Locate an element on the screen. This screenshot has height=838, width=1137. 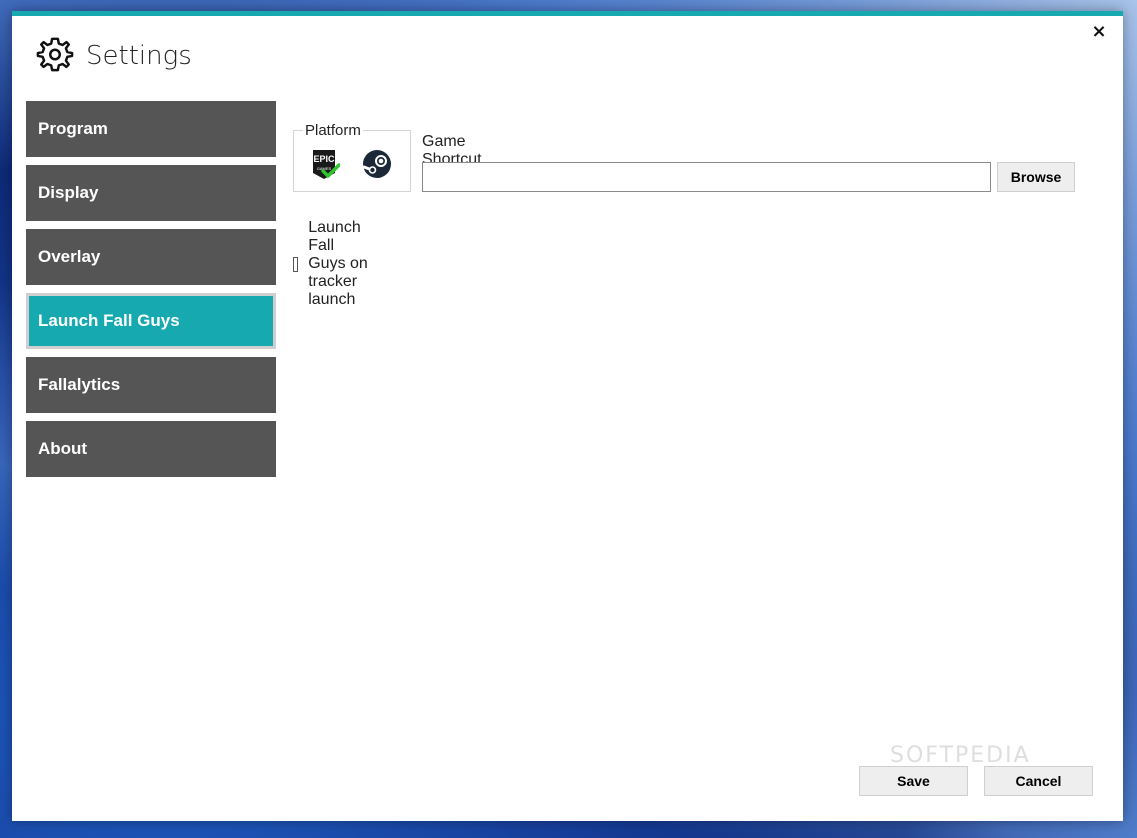
sidebar-item-about: About is located at coordinates (151, 449).